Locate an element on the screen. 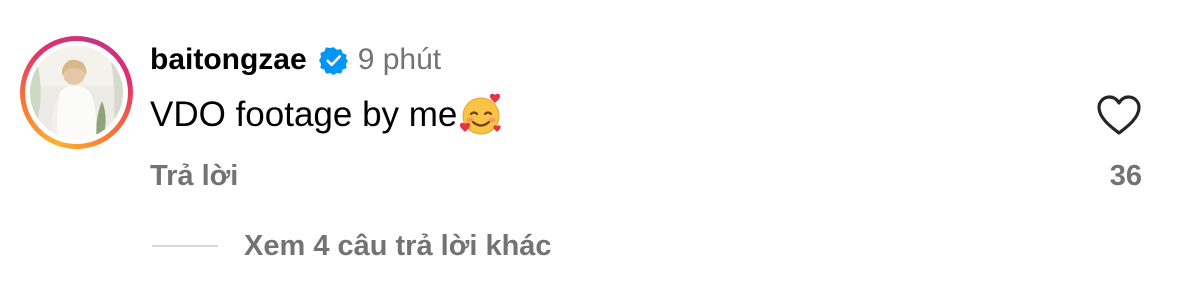  verified-badge-icon is located at coordinates (333, 60).